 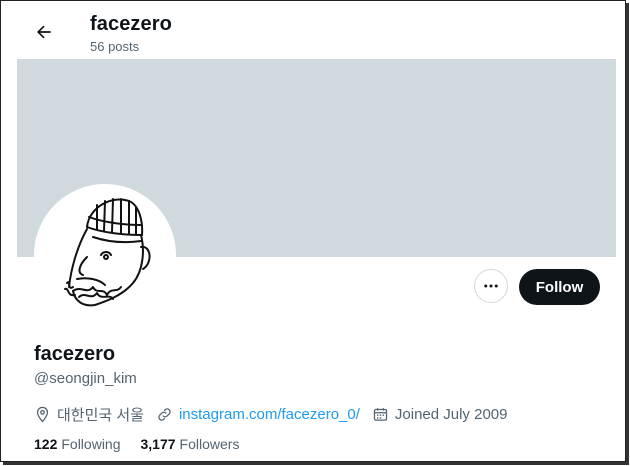 I want to click on back-button, so click(x=44, y=32).